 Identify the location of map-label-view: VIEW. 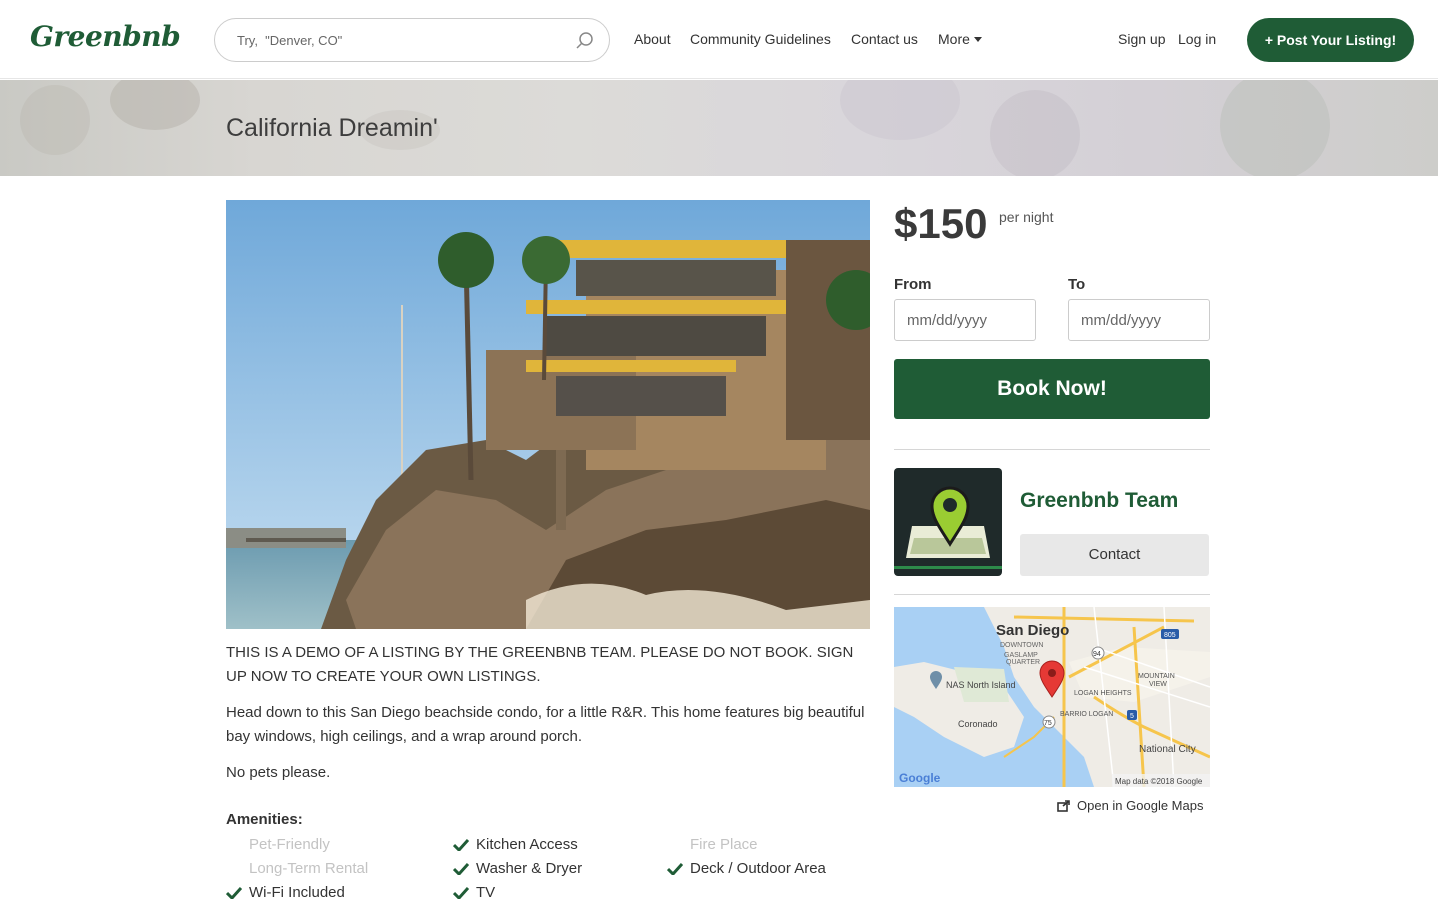
(1158, 684).